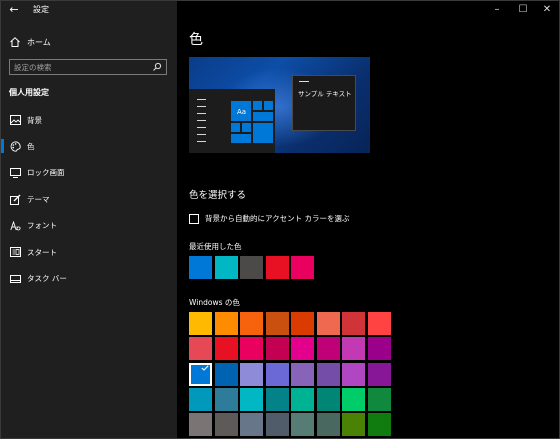 The height and width of the screenshot is (439, 560). I want to click on lock-screen-icon, so click(15, 173).